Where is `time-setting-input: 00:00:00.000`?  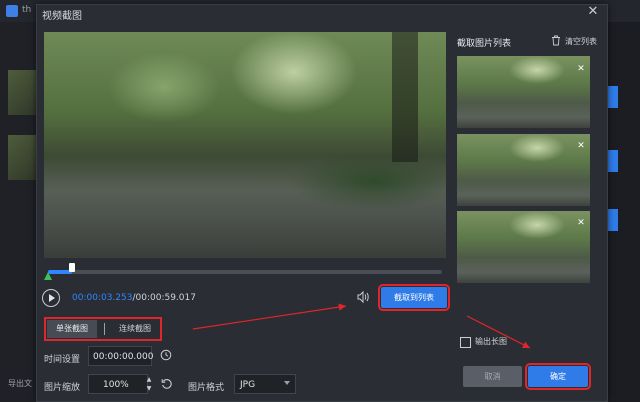
time-setting-input: 00:00:00.000 is located at coordinates (120, 356).